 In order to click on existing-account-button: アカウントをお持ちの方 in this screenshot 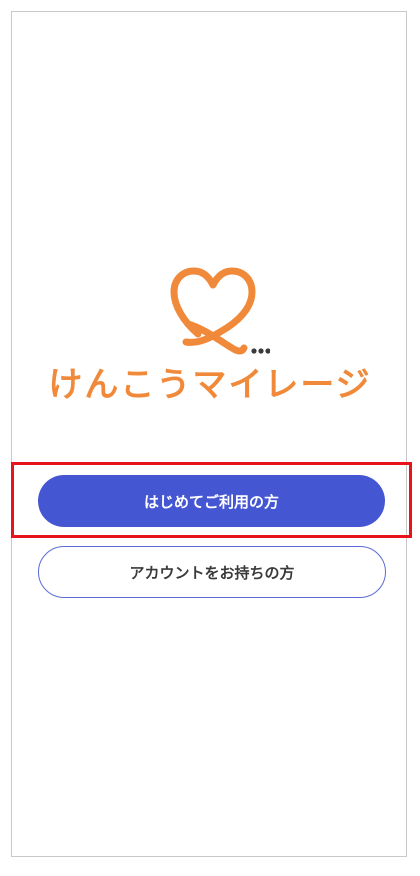, I will do `click(212, 572)`.